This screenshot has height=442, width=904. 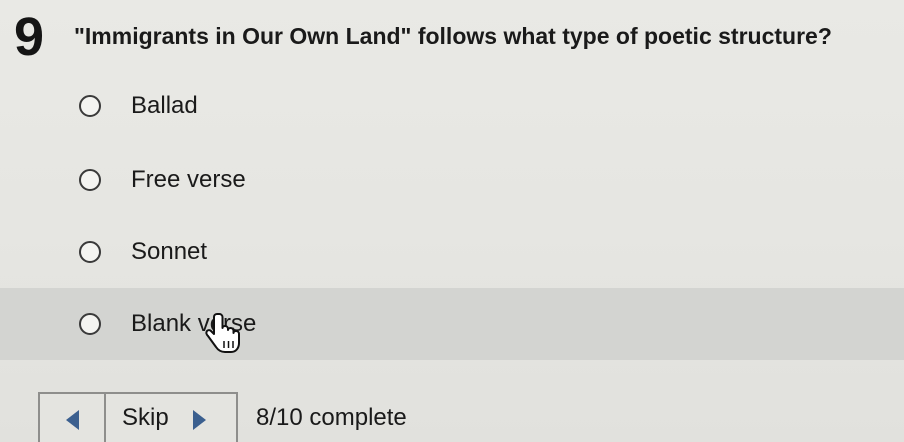 I want to click on question-number: 9, so click(x=29, y=37).